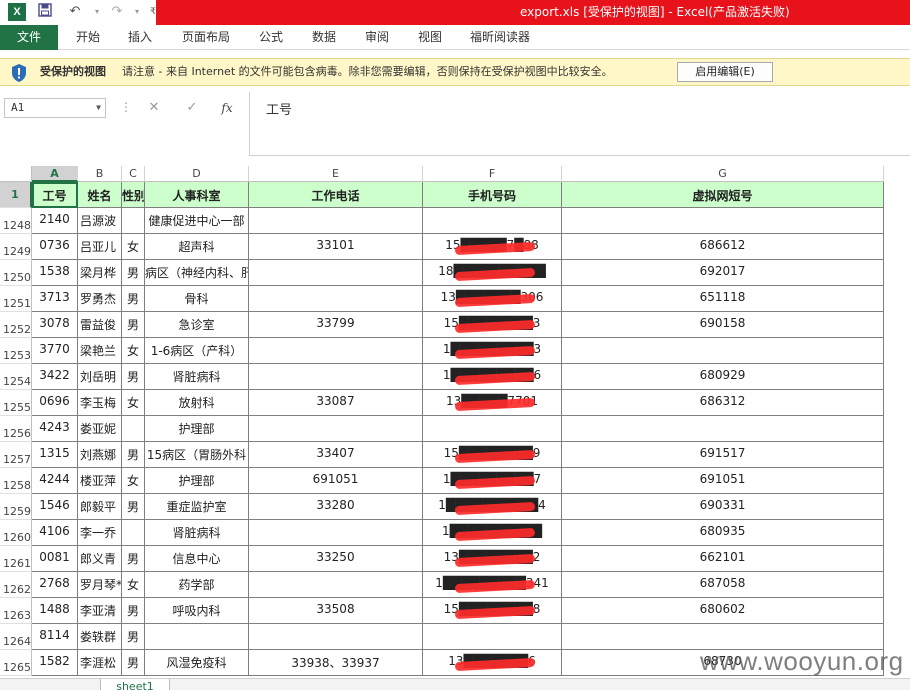 The image size is (910, 690). I want to click on header-cell-d: 人事科室, so click(197, 195).